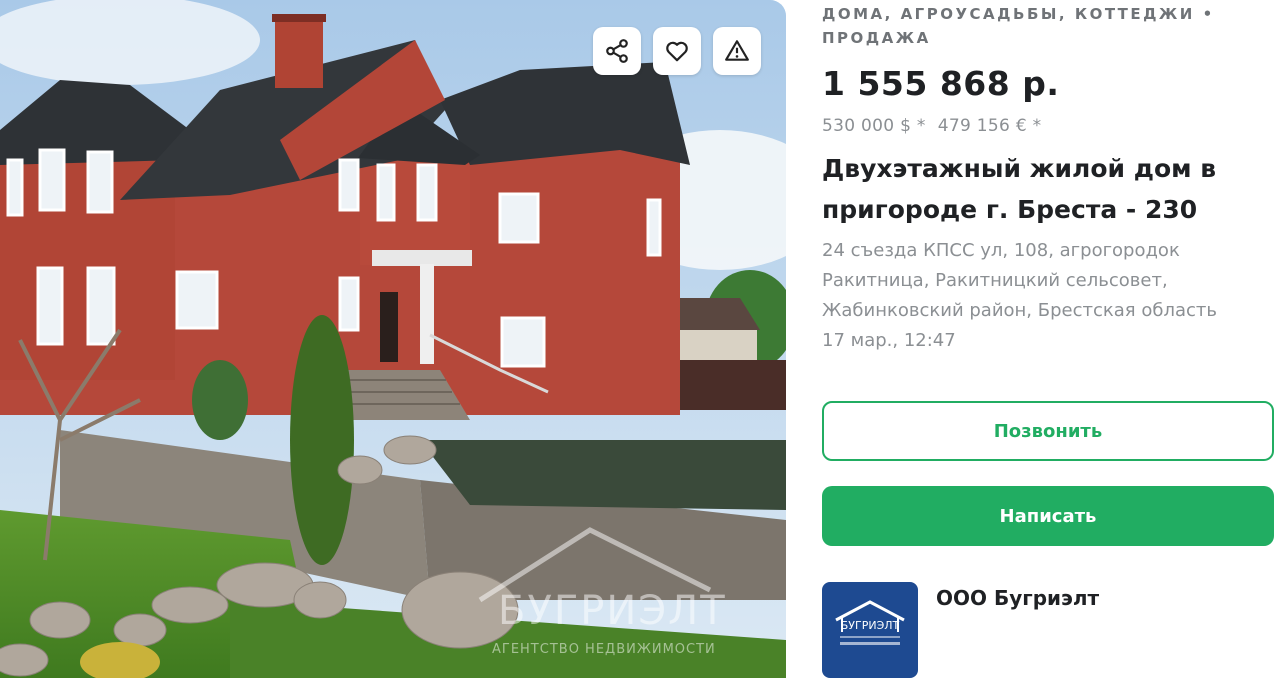 This screenshot has width=1280, height=678. I want to click on listing-date: 17 мар., 12:47, so click(889, 340).